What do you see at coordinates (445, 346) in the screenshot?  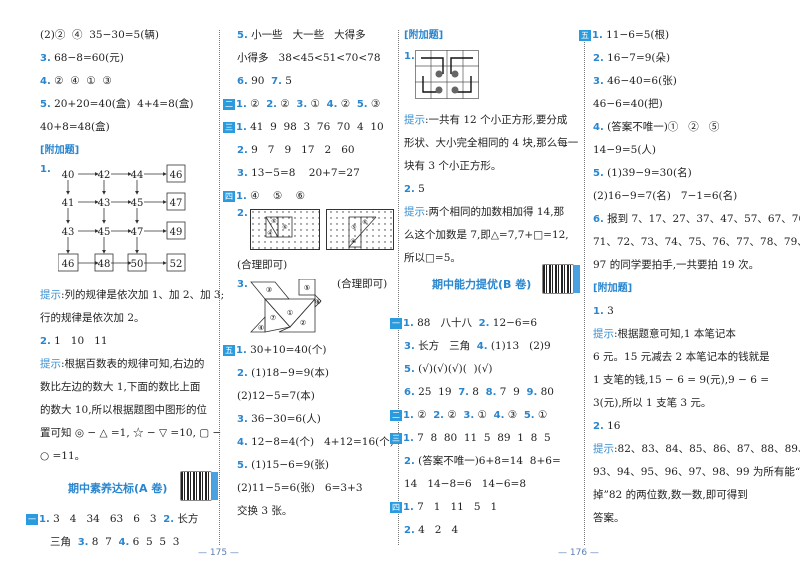 I see `answer-text: 长方 三角` at bounding box center [445, 346].